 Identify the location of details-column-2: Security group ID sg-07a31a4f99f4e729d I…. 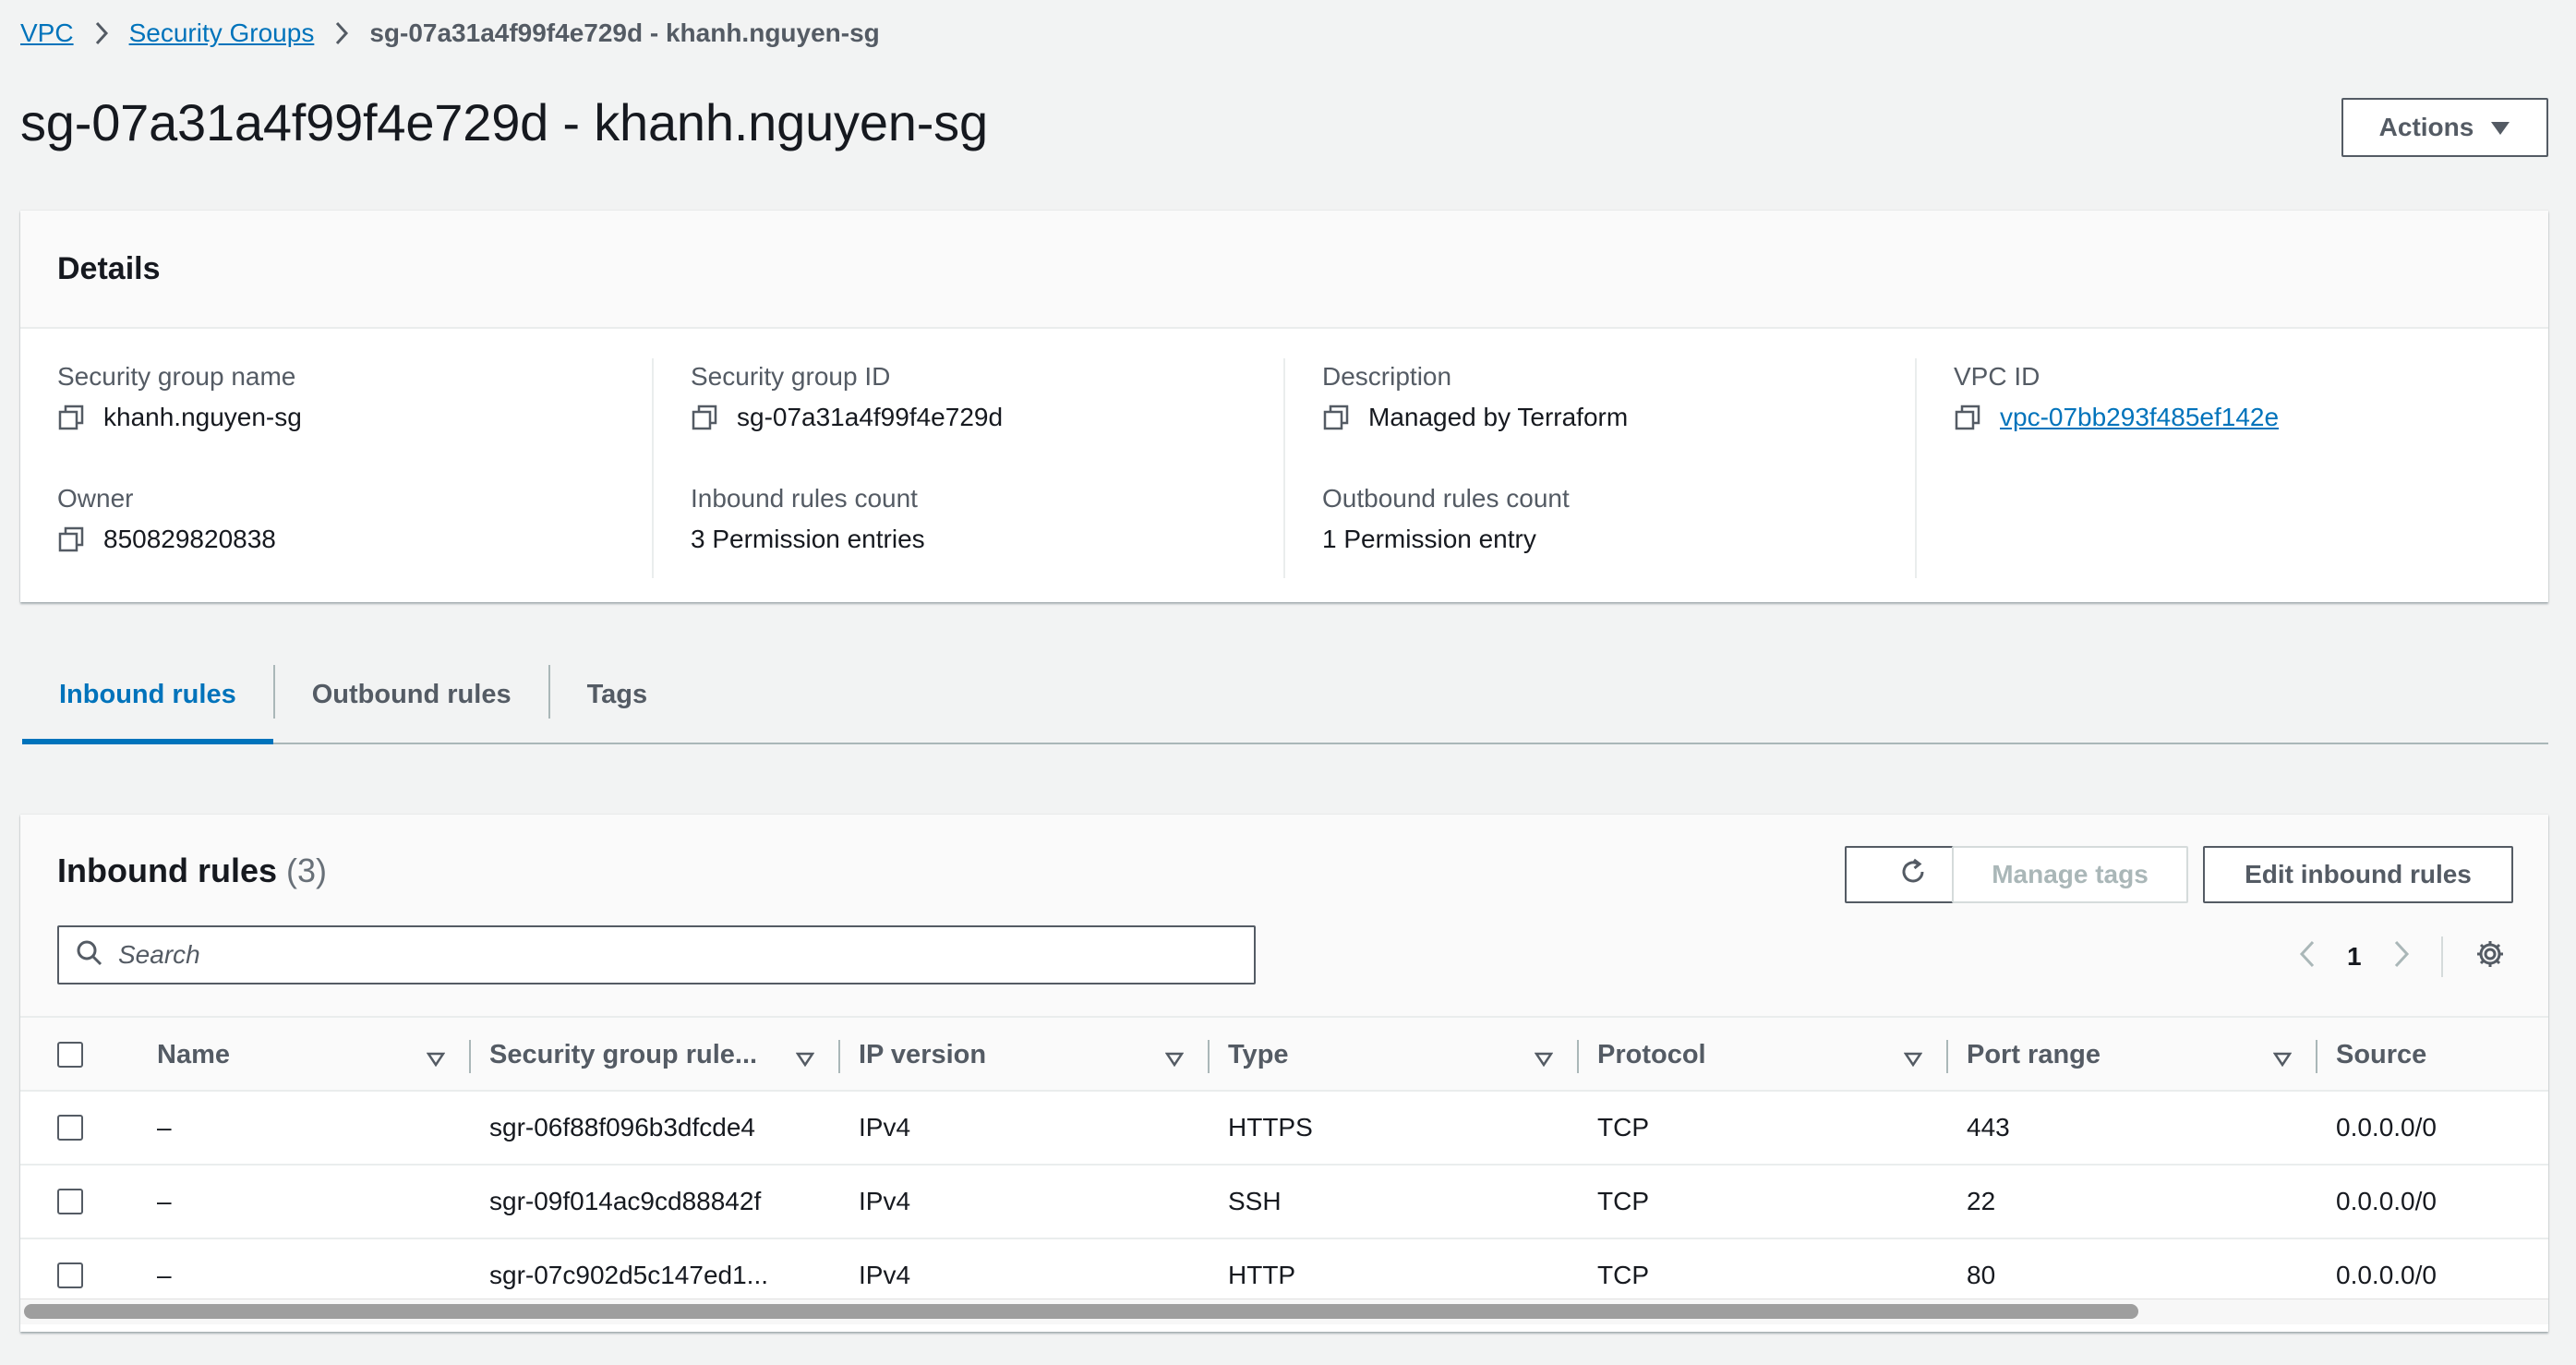
(966, 468).